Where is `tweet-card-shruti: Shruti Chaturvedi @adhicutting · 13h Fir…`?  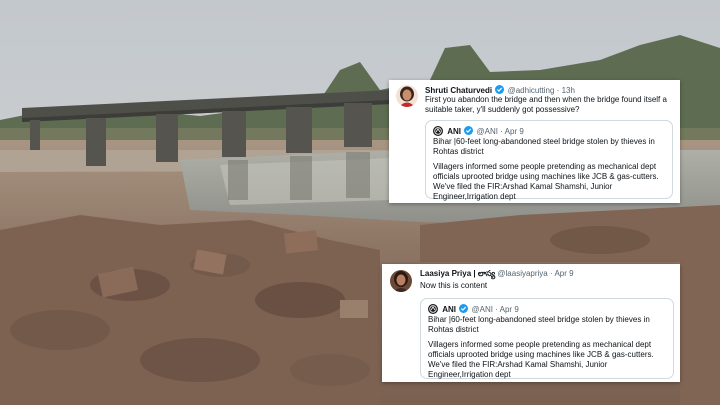
tweet-card-shruti: Shruti Chaturvedi @adhicutting · 13h Fir… is located at coordinates (534, 141).